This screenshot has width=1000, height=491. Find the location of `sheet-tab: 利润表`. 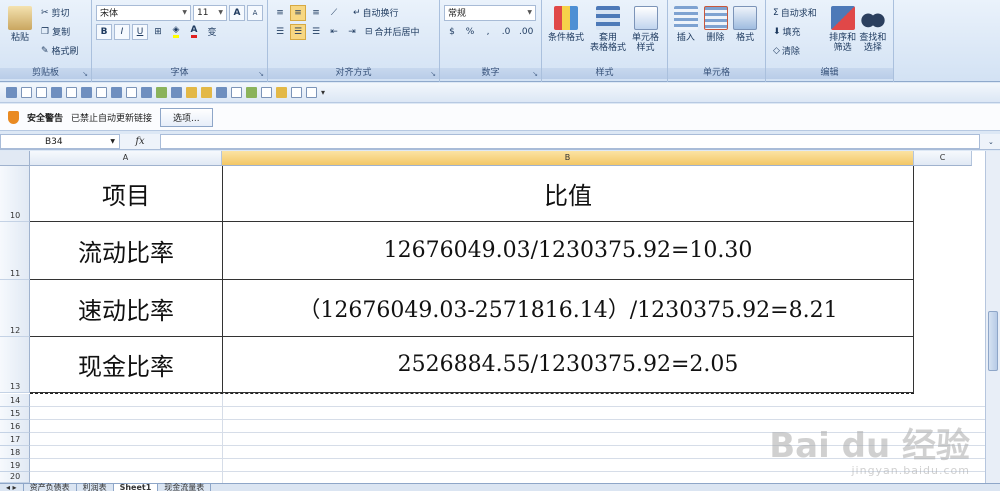

sheet-tab: 利润表 is located at coordinates (95, 487).